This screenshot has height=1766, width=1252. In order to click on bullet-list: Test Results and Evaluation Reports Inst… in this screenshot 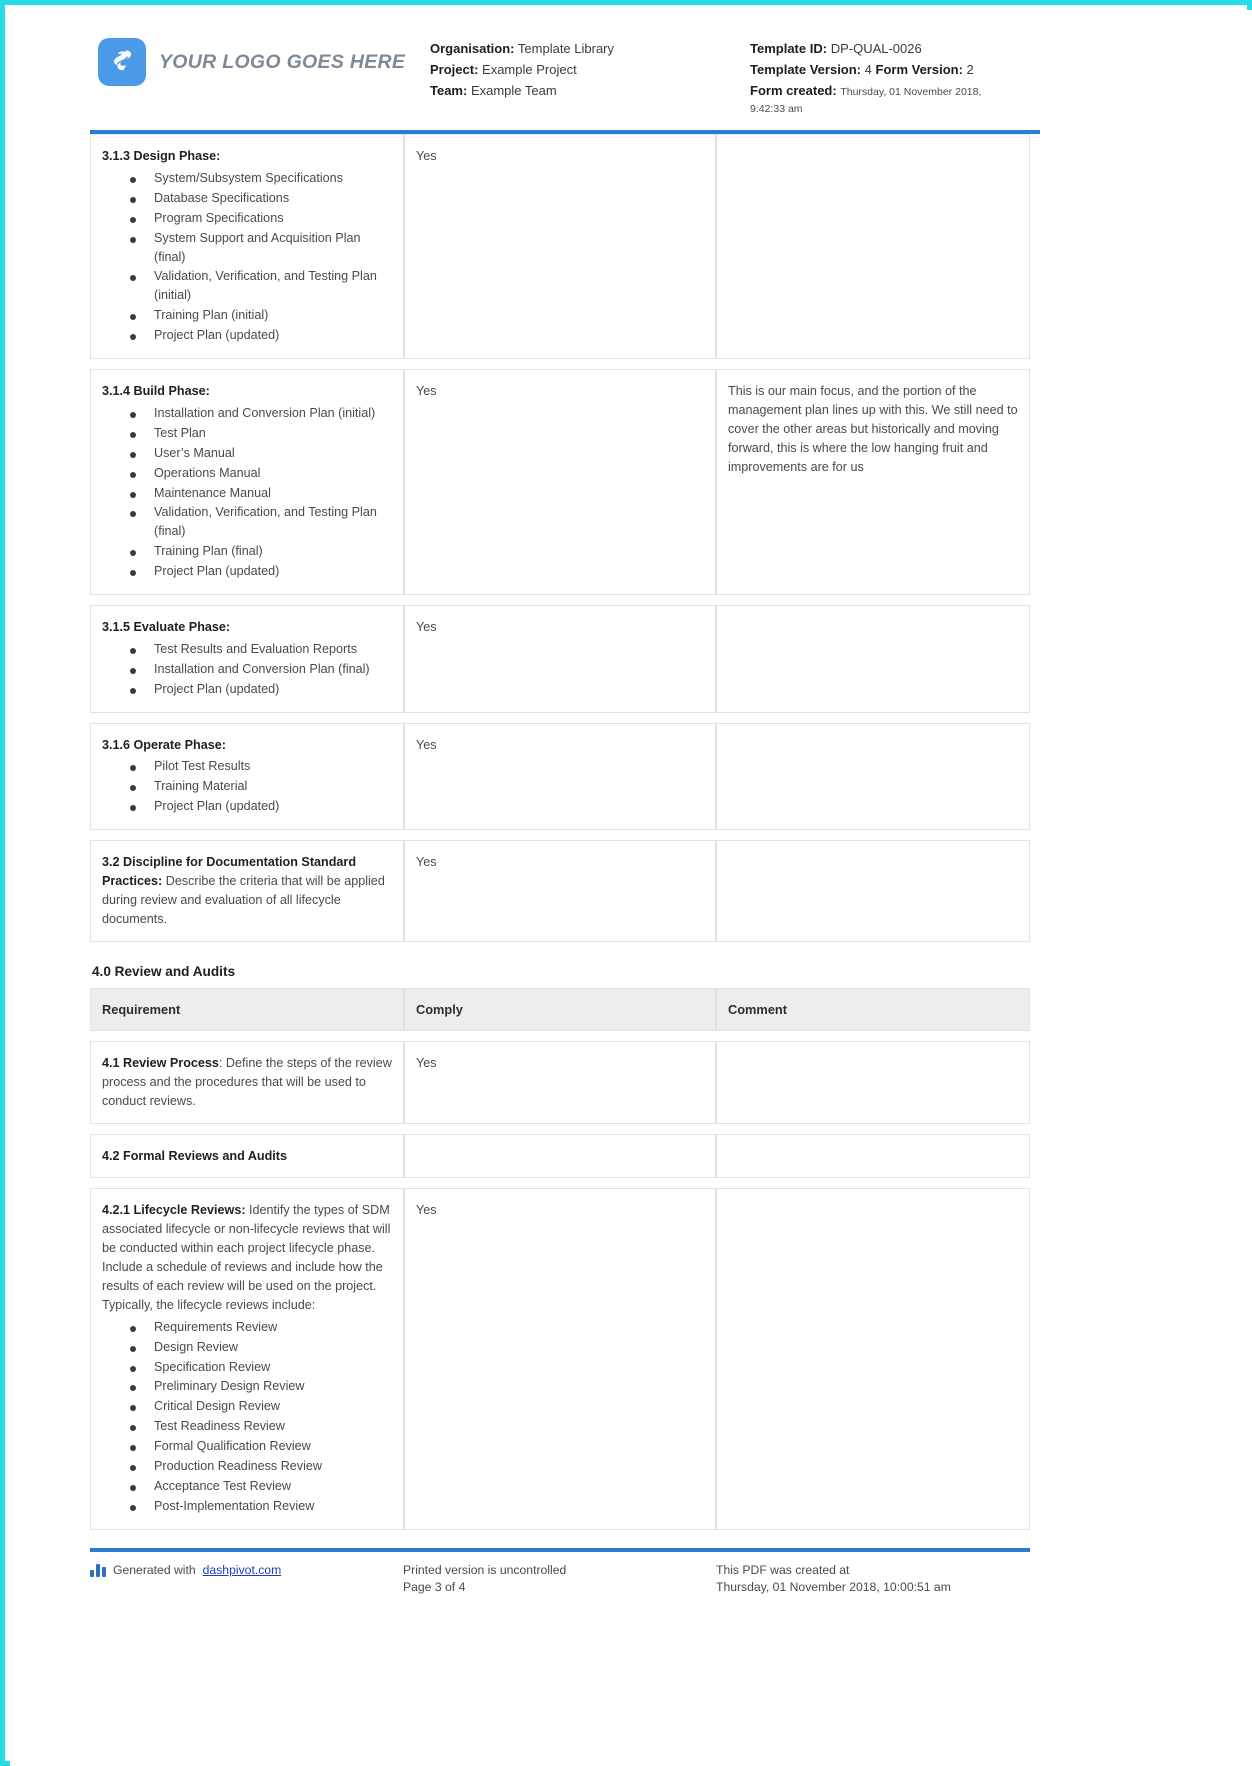, I will do `click(247, 669)`.